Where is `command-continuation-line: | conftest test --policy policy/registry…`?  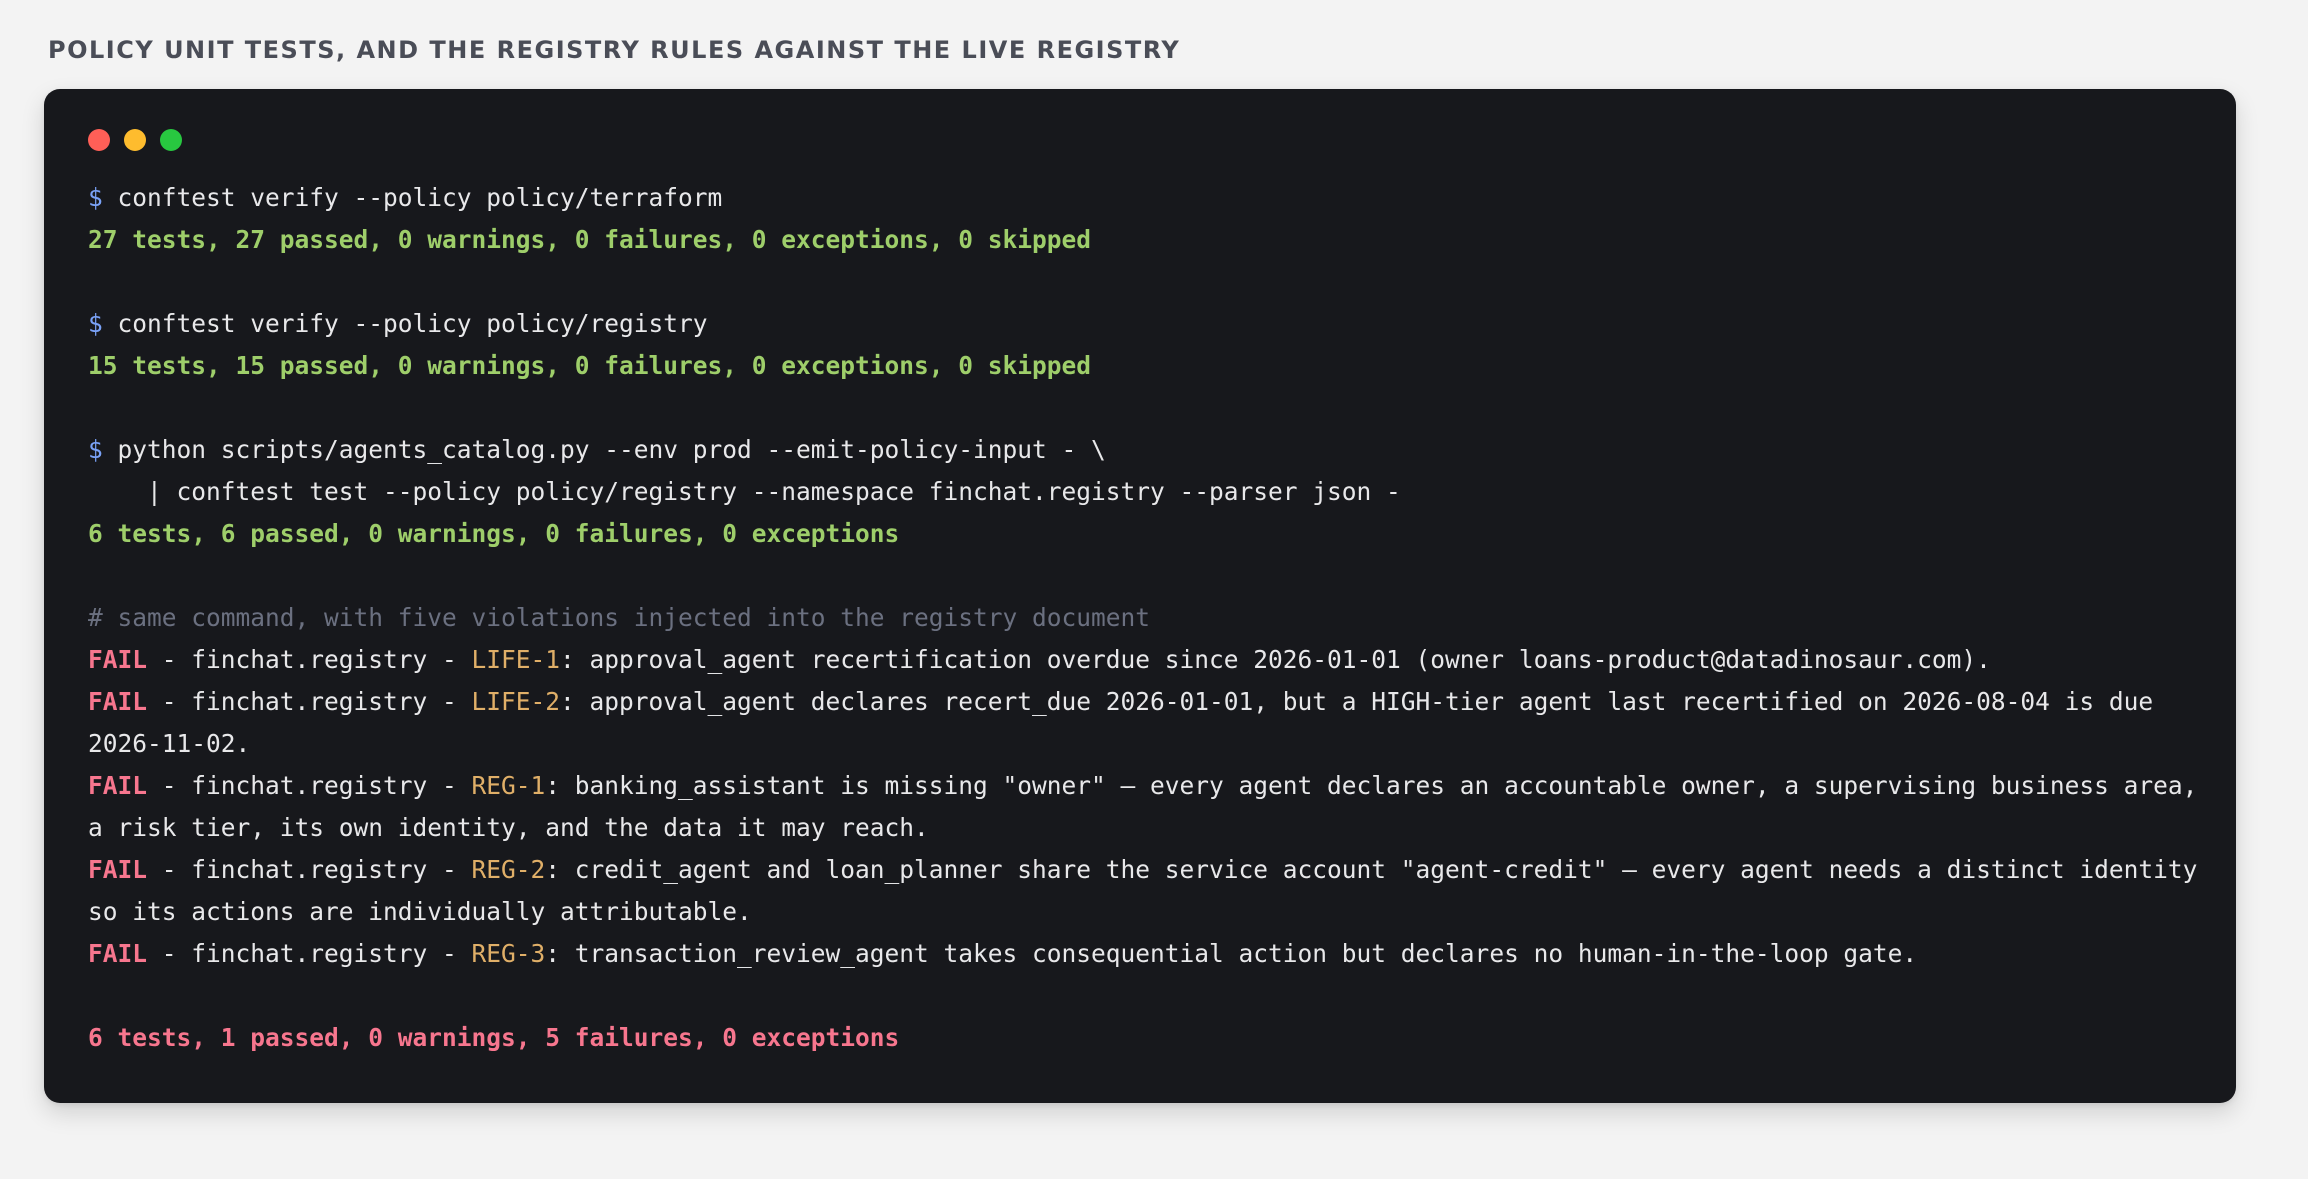 command-continuation-line: | conftest test --policy policy/registry… is located at coordinates (744, 491).